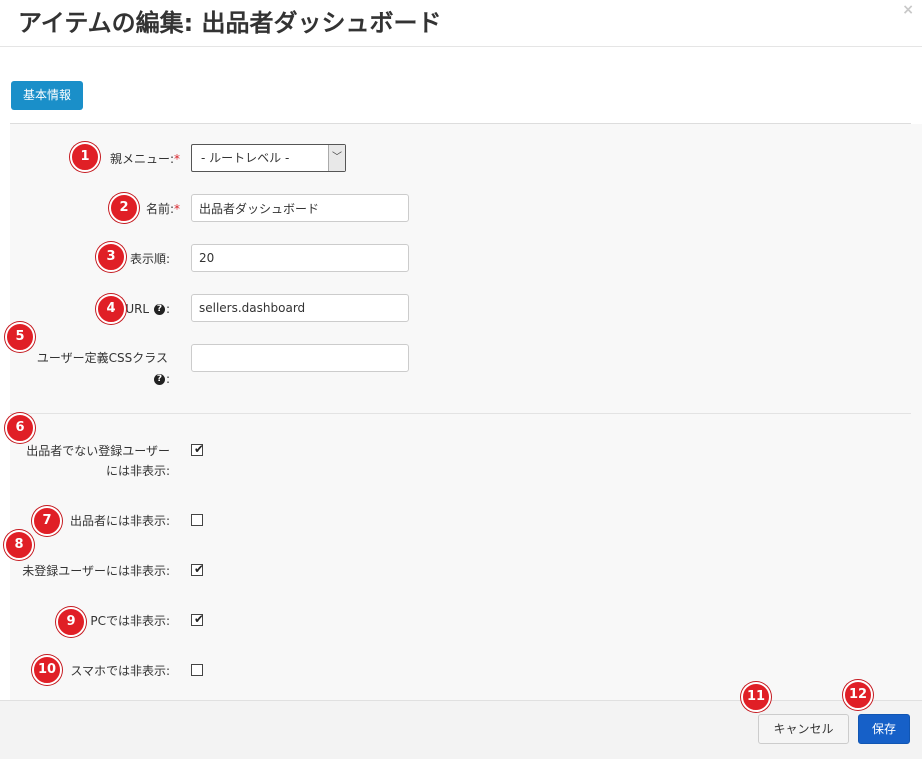 The height and width of the screenshot is (759, 922). Describe the element at coordinates (47, 670) in the screenshot. I see `annotation-badge: 10` at that location.